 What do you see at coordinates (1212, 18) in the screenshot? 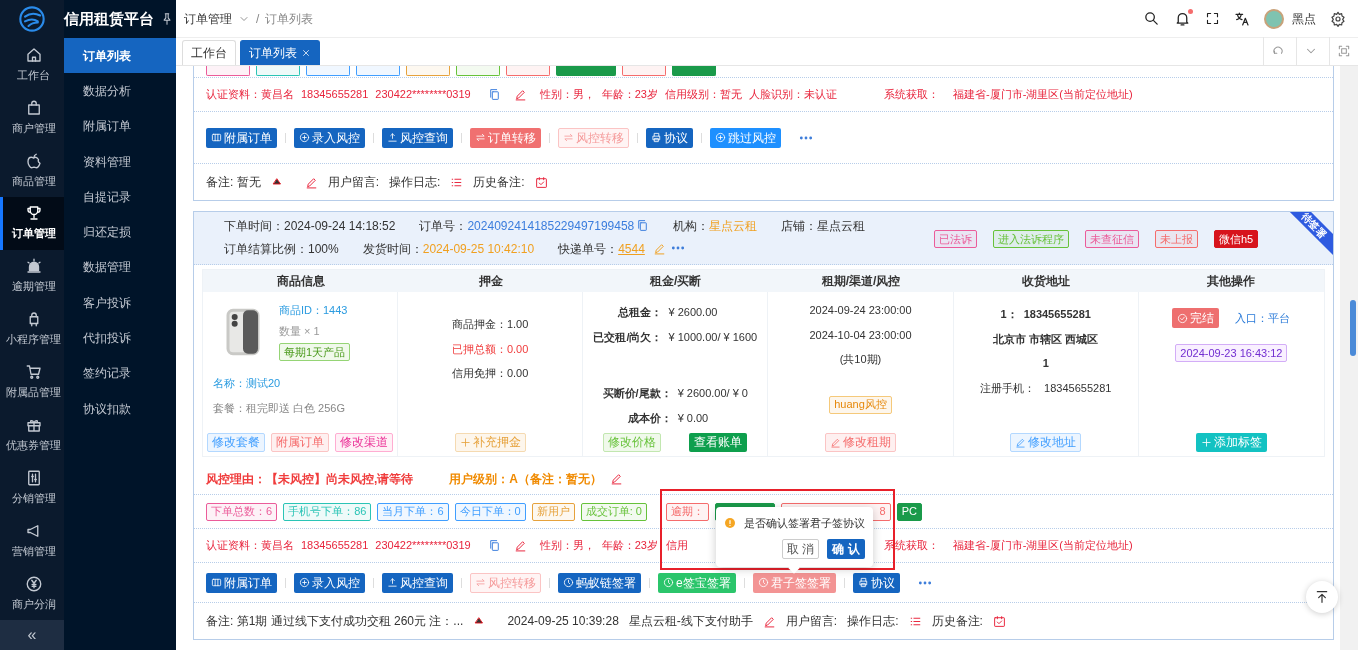
I see `fullscreen-icon` at bounding box center [1212, 18].